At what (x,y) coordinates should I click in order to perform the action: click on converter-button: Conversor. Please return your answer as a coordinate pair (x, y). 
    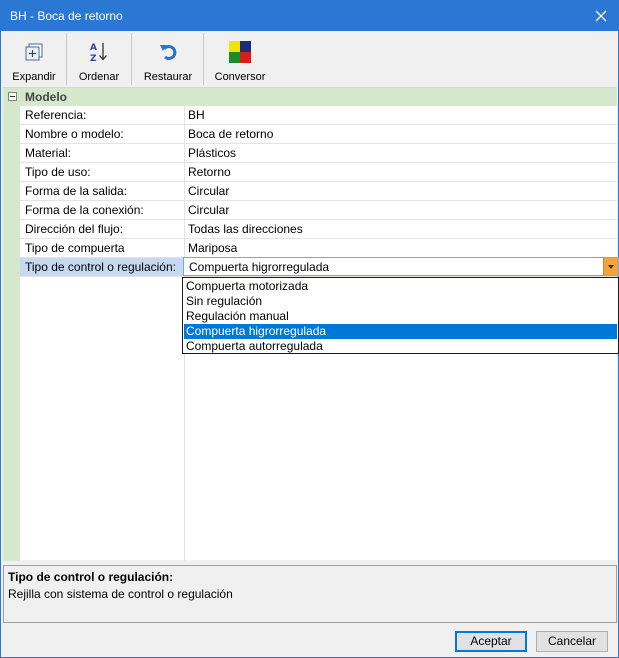
    Looking at the image, I should click on (240, 59).